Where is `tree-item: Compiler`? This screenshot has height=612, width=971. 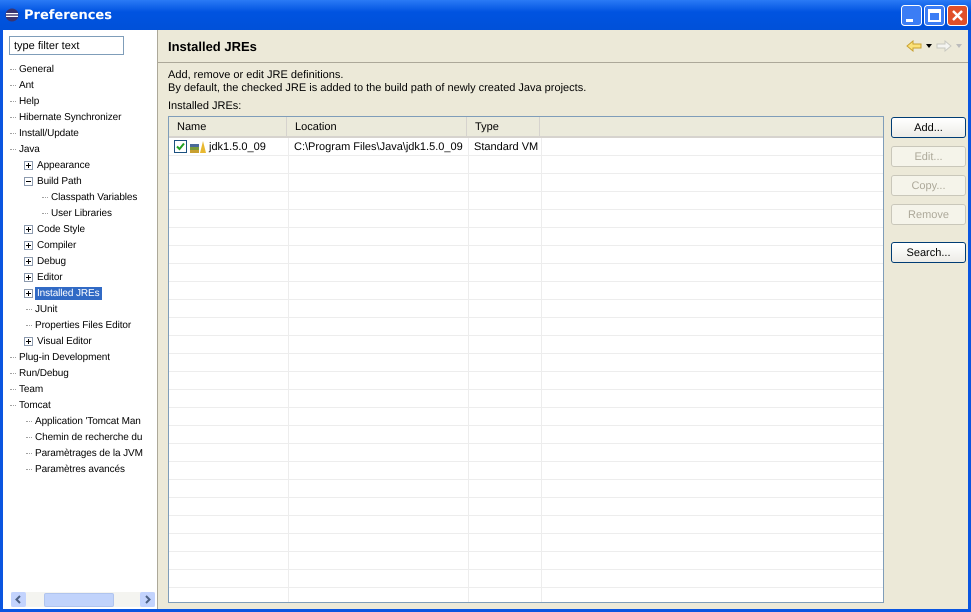 tree-item: Compiler is located at coordinates (56, 245).